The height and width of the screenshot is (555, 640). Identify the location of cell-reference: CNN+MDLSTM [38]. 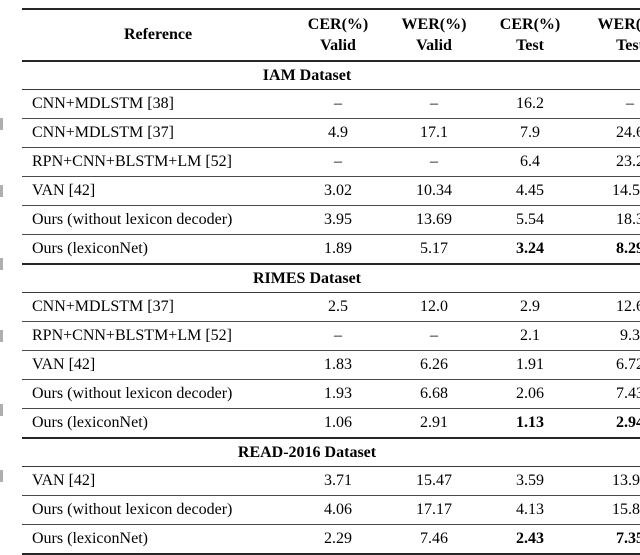
(156, 104).